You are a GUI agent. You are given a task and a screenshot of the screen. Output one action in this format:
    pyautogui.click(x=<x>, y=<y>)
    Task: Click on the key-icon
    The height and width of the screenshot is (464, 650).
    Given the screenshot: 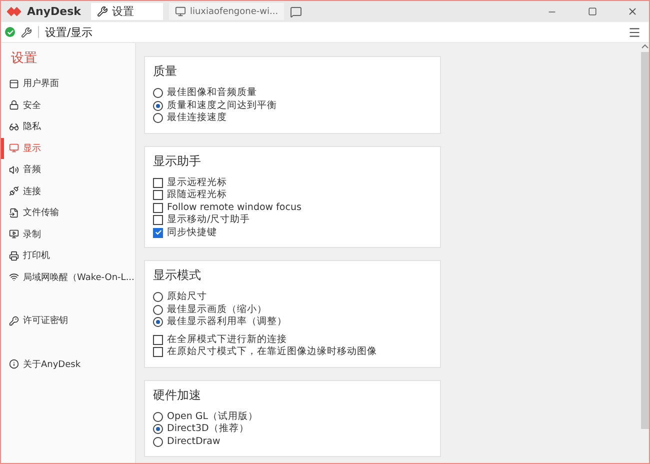 What is the action you would take?
    pyautogui.click(x=14, y=321)
    